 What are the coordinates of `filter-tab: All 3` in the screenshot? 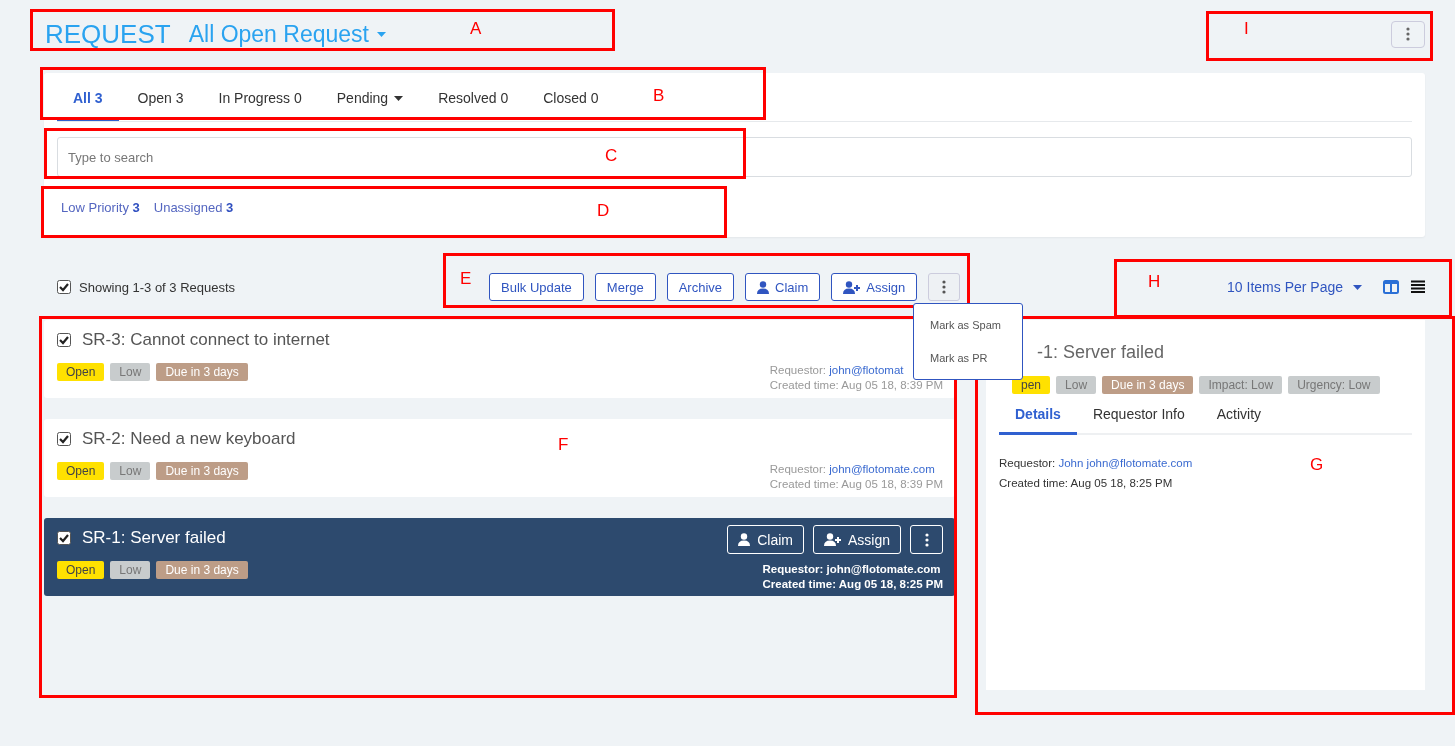 It's located at (88, 105).